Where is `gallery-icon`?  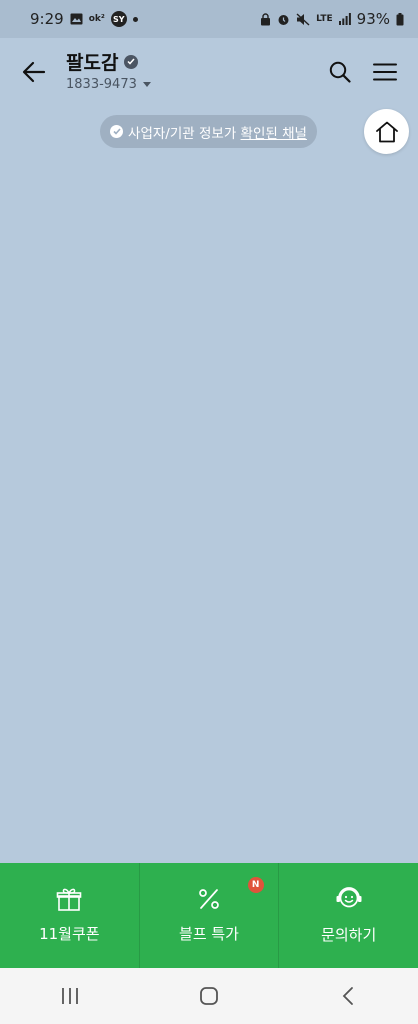 gallery-icon is located at coordinates (76, 19).